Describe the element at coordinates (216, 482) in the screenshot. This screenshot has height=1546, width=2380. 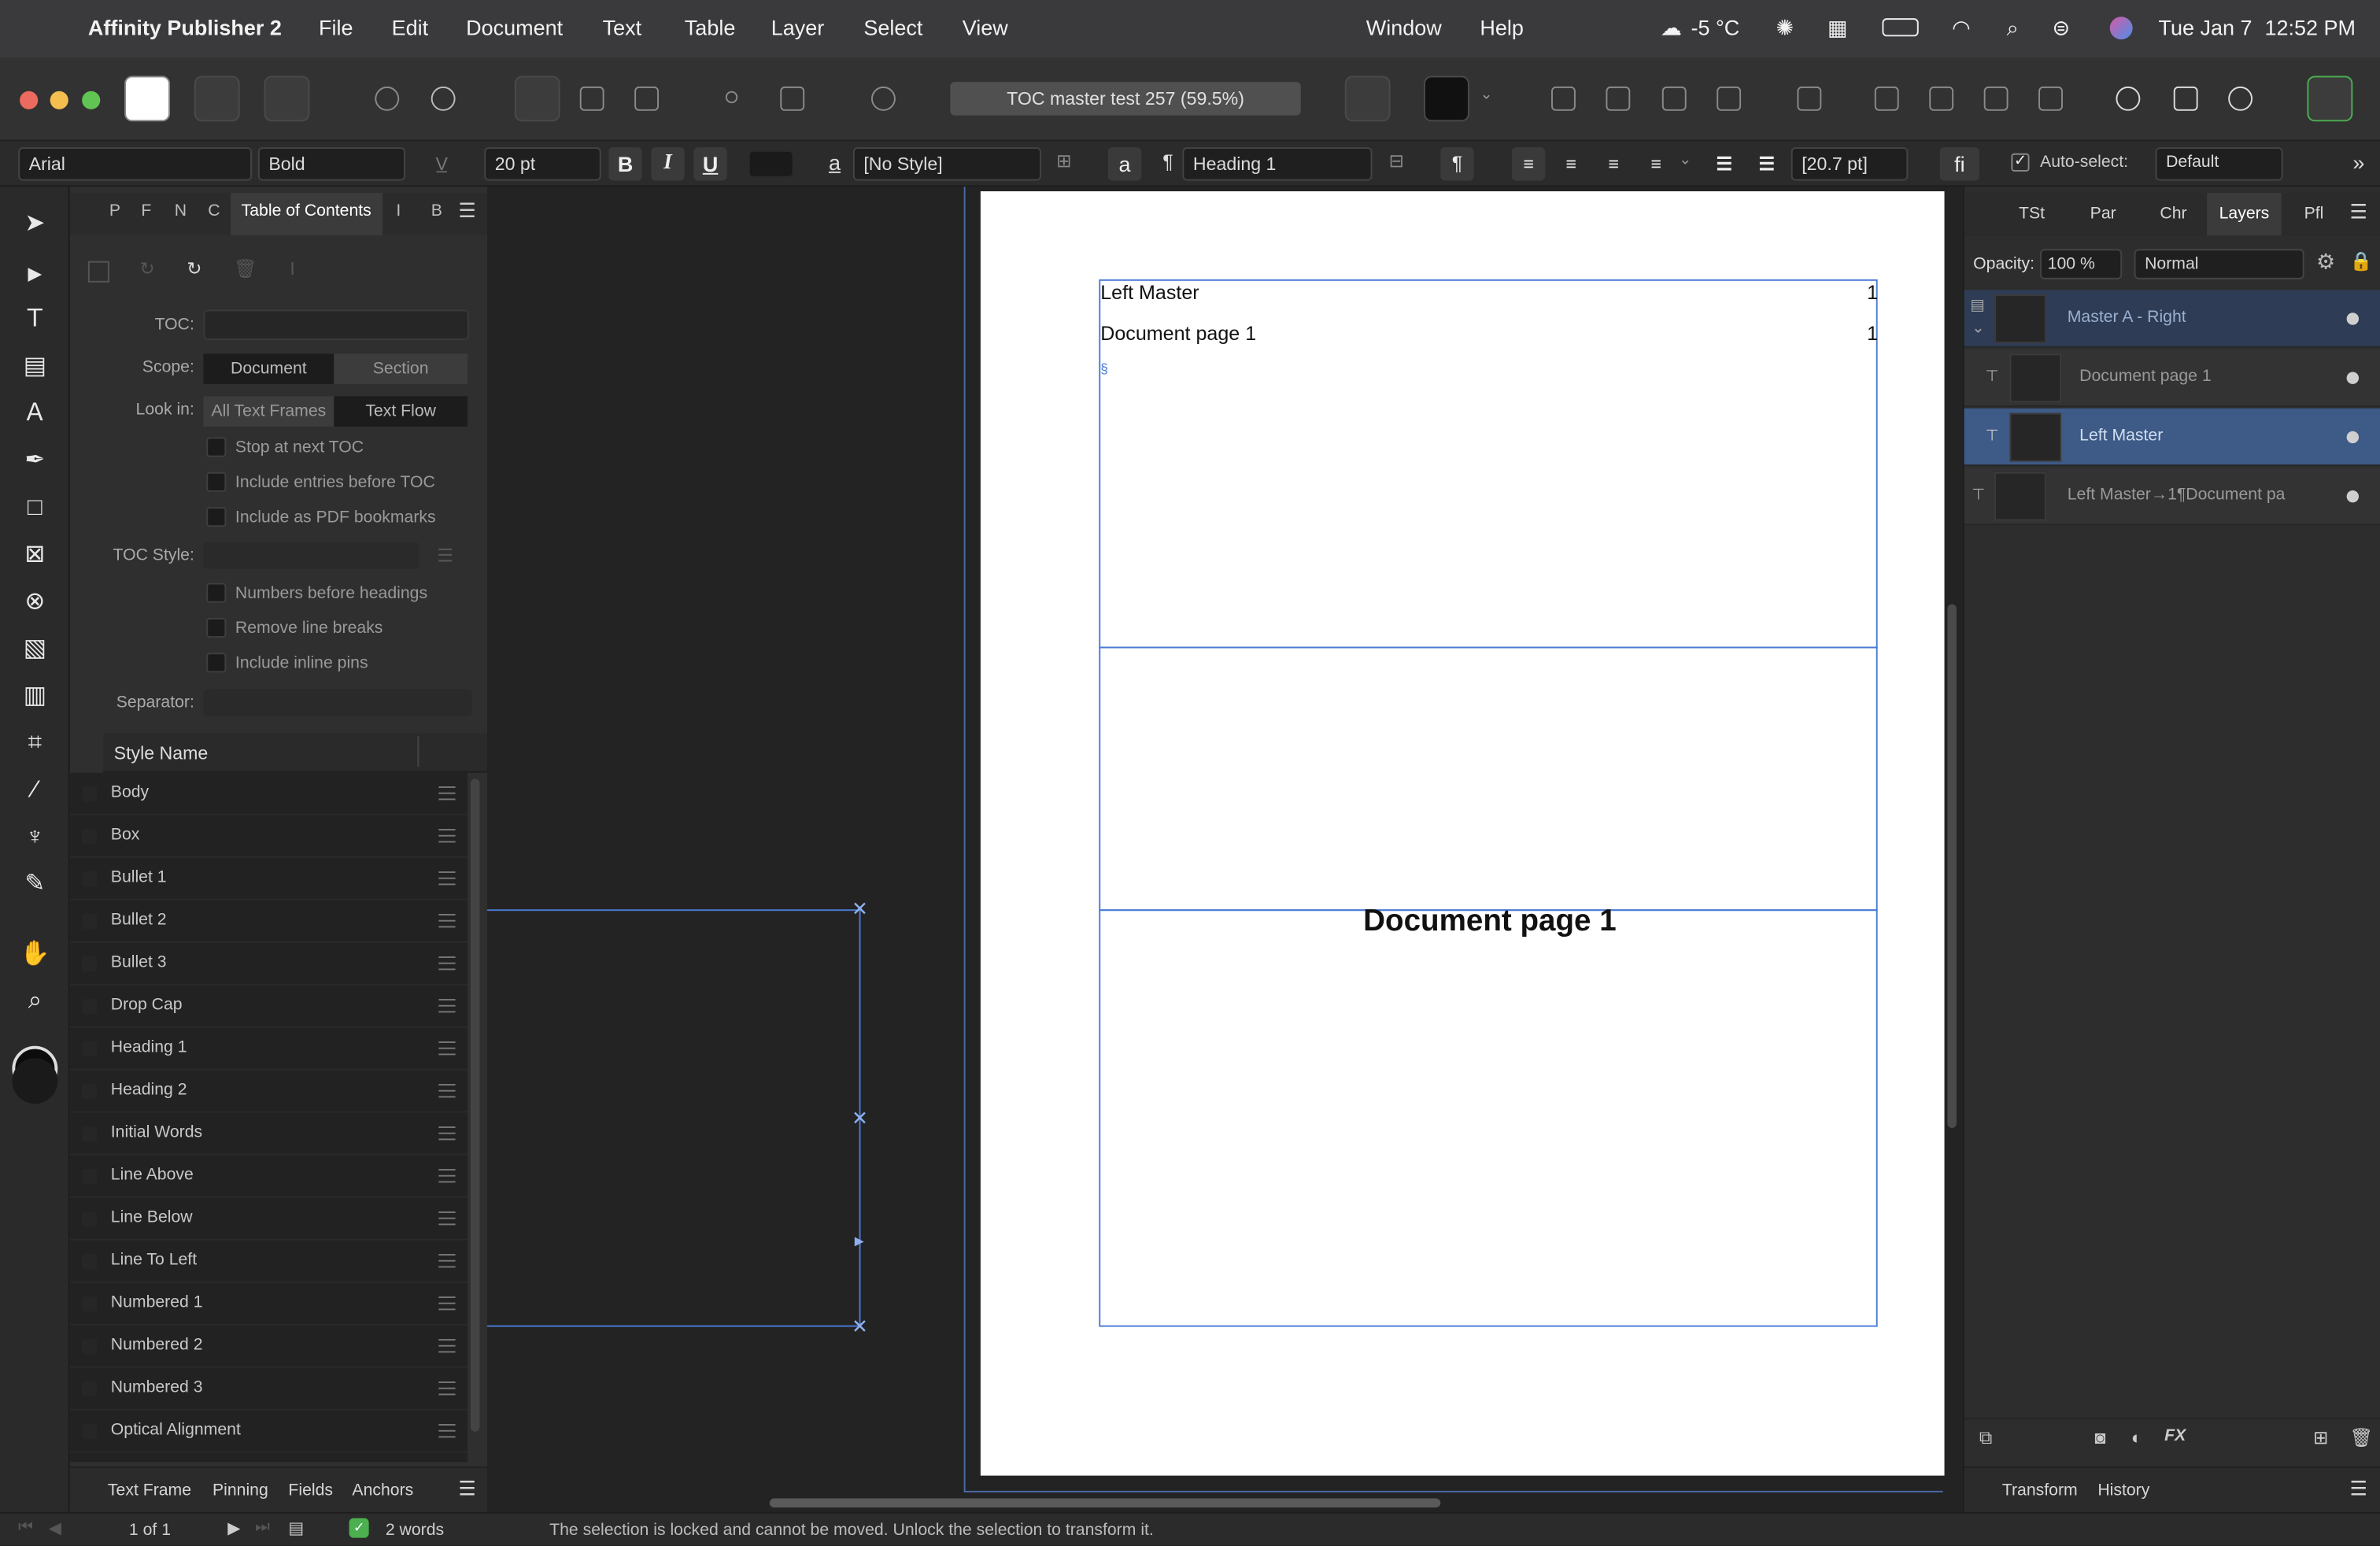
I see `include-entries-before-toc-checkbox` at that location.